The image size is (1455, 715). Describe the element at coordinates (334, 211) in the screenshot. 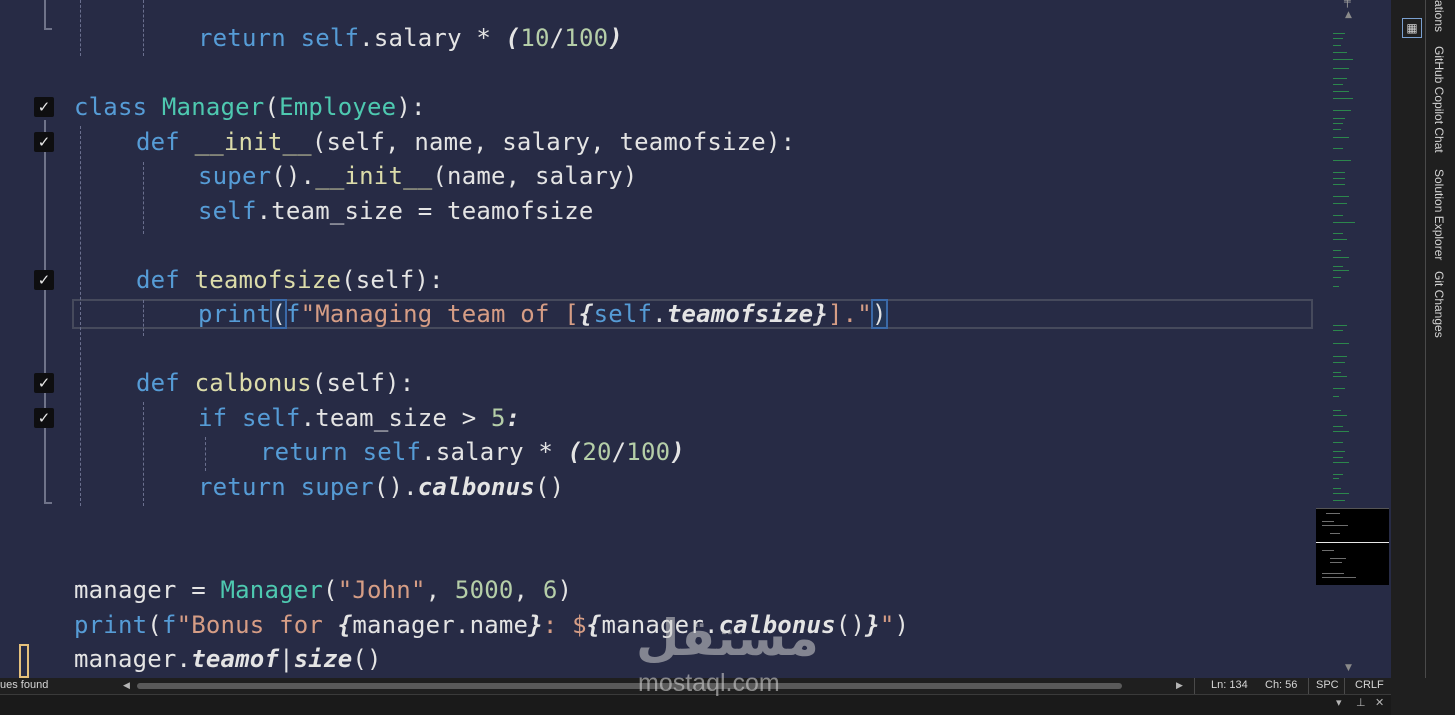

I see `code-line: self.team_size = teamofsize` at that location.